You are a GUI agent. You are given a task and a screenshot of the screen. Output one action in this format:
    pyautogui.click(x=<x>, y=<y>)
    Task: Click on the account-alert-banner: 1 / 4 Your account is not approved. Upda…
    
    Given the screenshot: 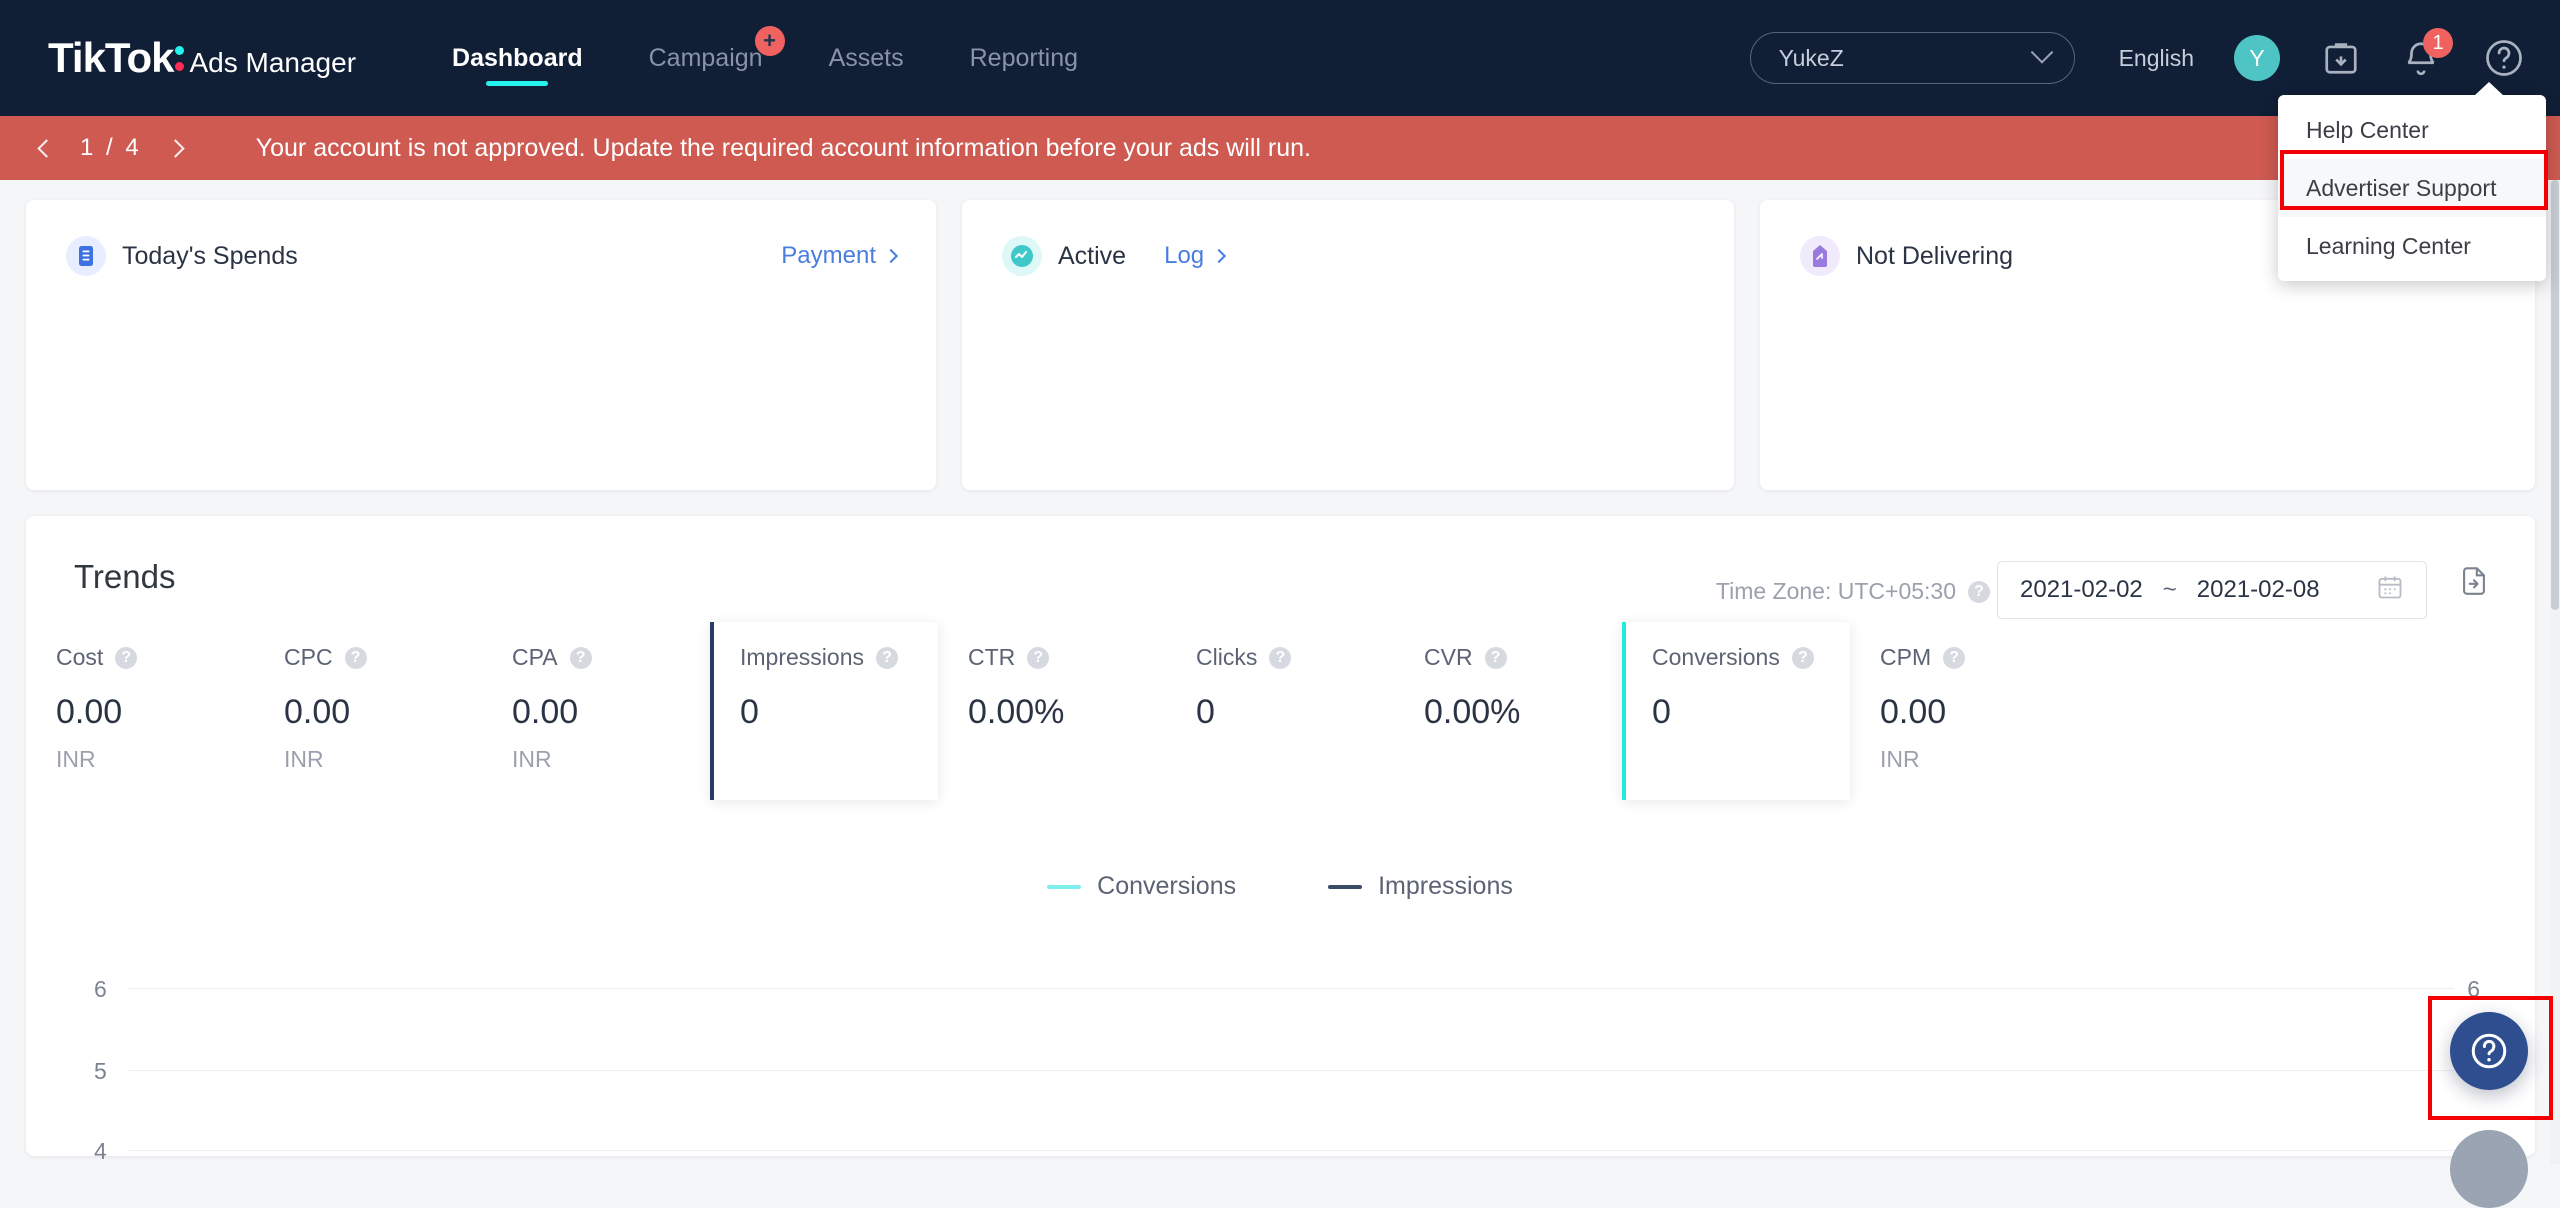 What is the action you would take?
    pyautogui.click(x=1280, y=148)
    